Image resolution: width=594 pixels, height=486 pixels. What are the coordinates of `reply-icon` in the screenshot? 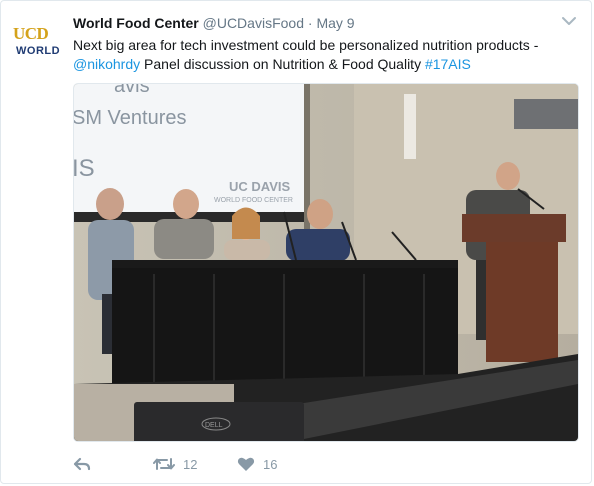 It's located at (82, 464).